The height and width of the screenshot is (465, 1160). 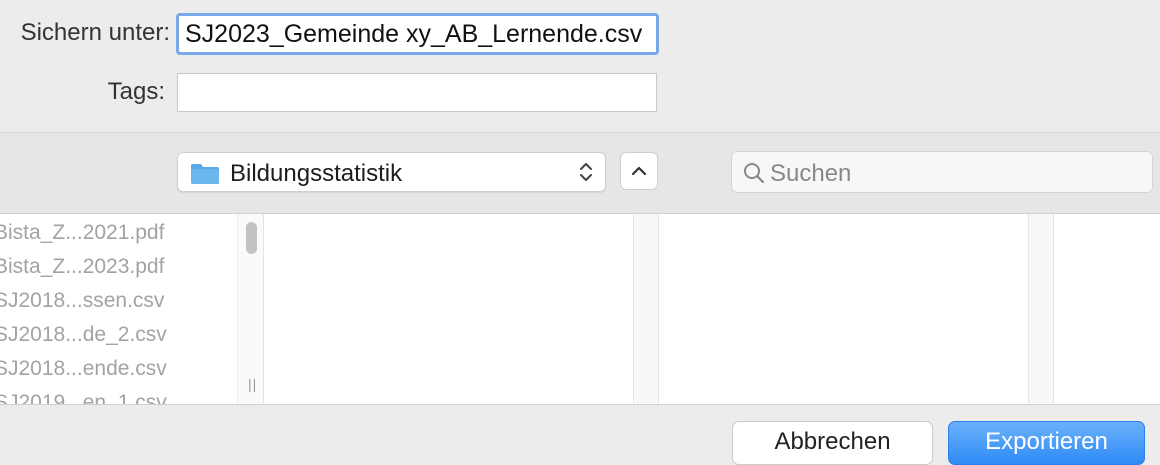 What do you see at coordinates (82, 301) in the screenshot?
I see `file-item: SJ2018...ssen.csv` at bounding box center [82, 301].